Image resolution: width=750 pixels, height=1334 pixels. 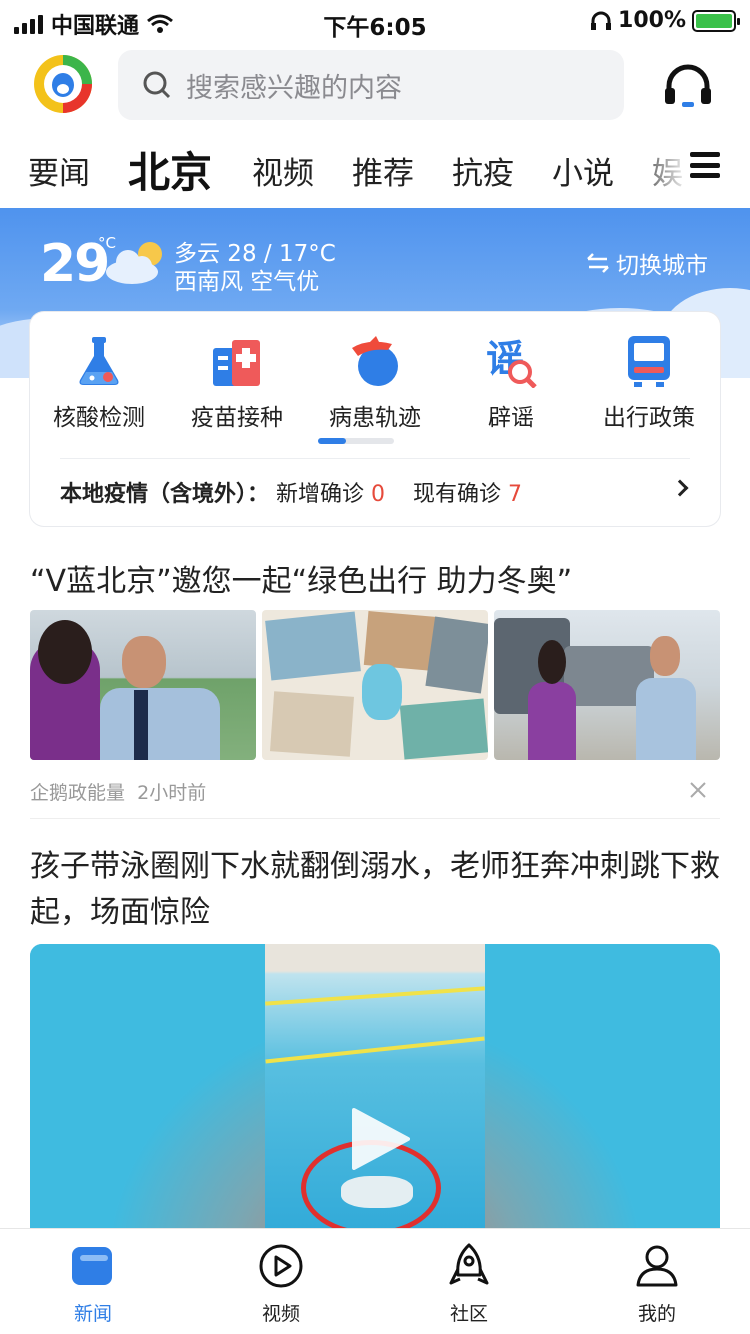 I want to click on service-nucleic-test: 核酸检测, so click(x=99, y=383).